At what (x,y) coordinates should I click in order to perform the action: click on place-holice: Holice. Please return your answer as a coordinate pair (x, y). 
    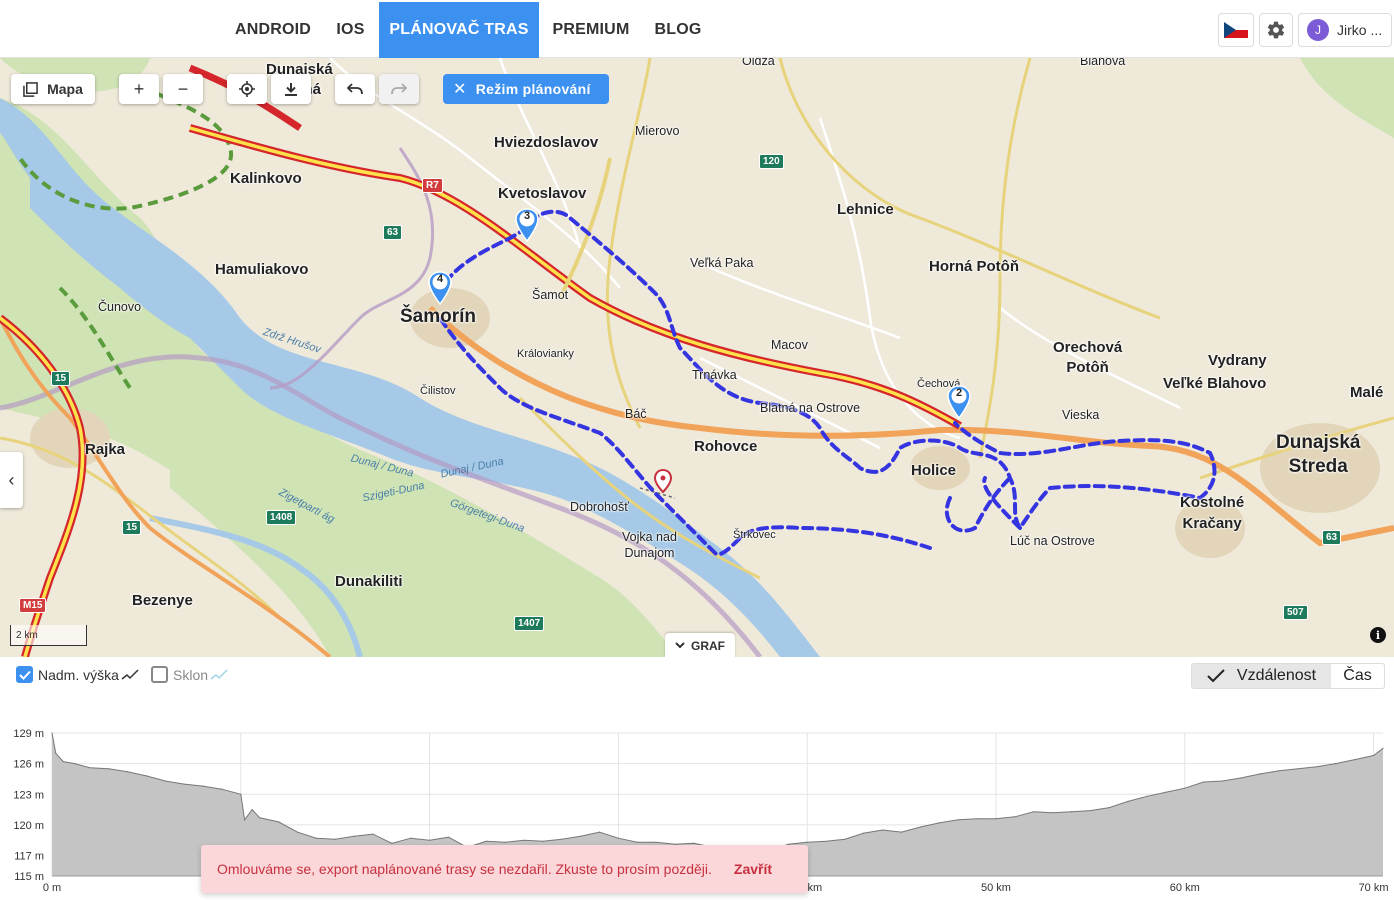
    Looking at the image, I should click on (934, 470).